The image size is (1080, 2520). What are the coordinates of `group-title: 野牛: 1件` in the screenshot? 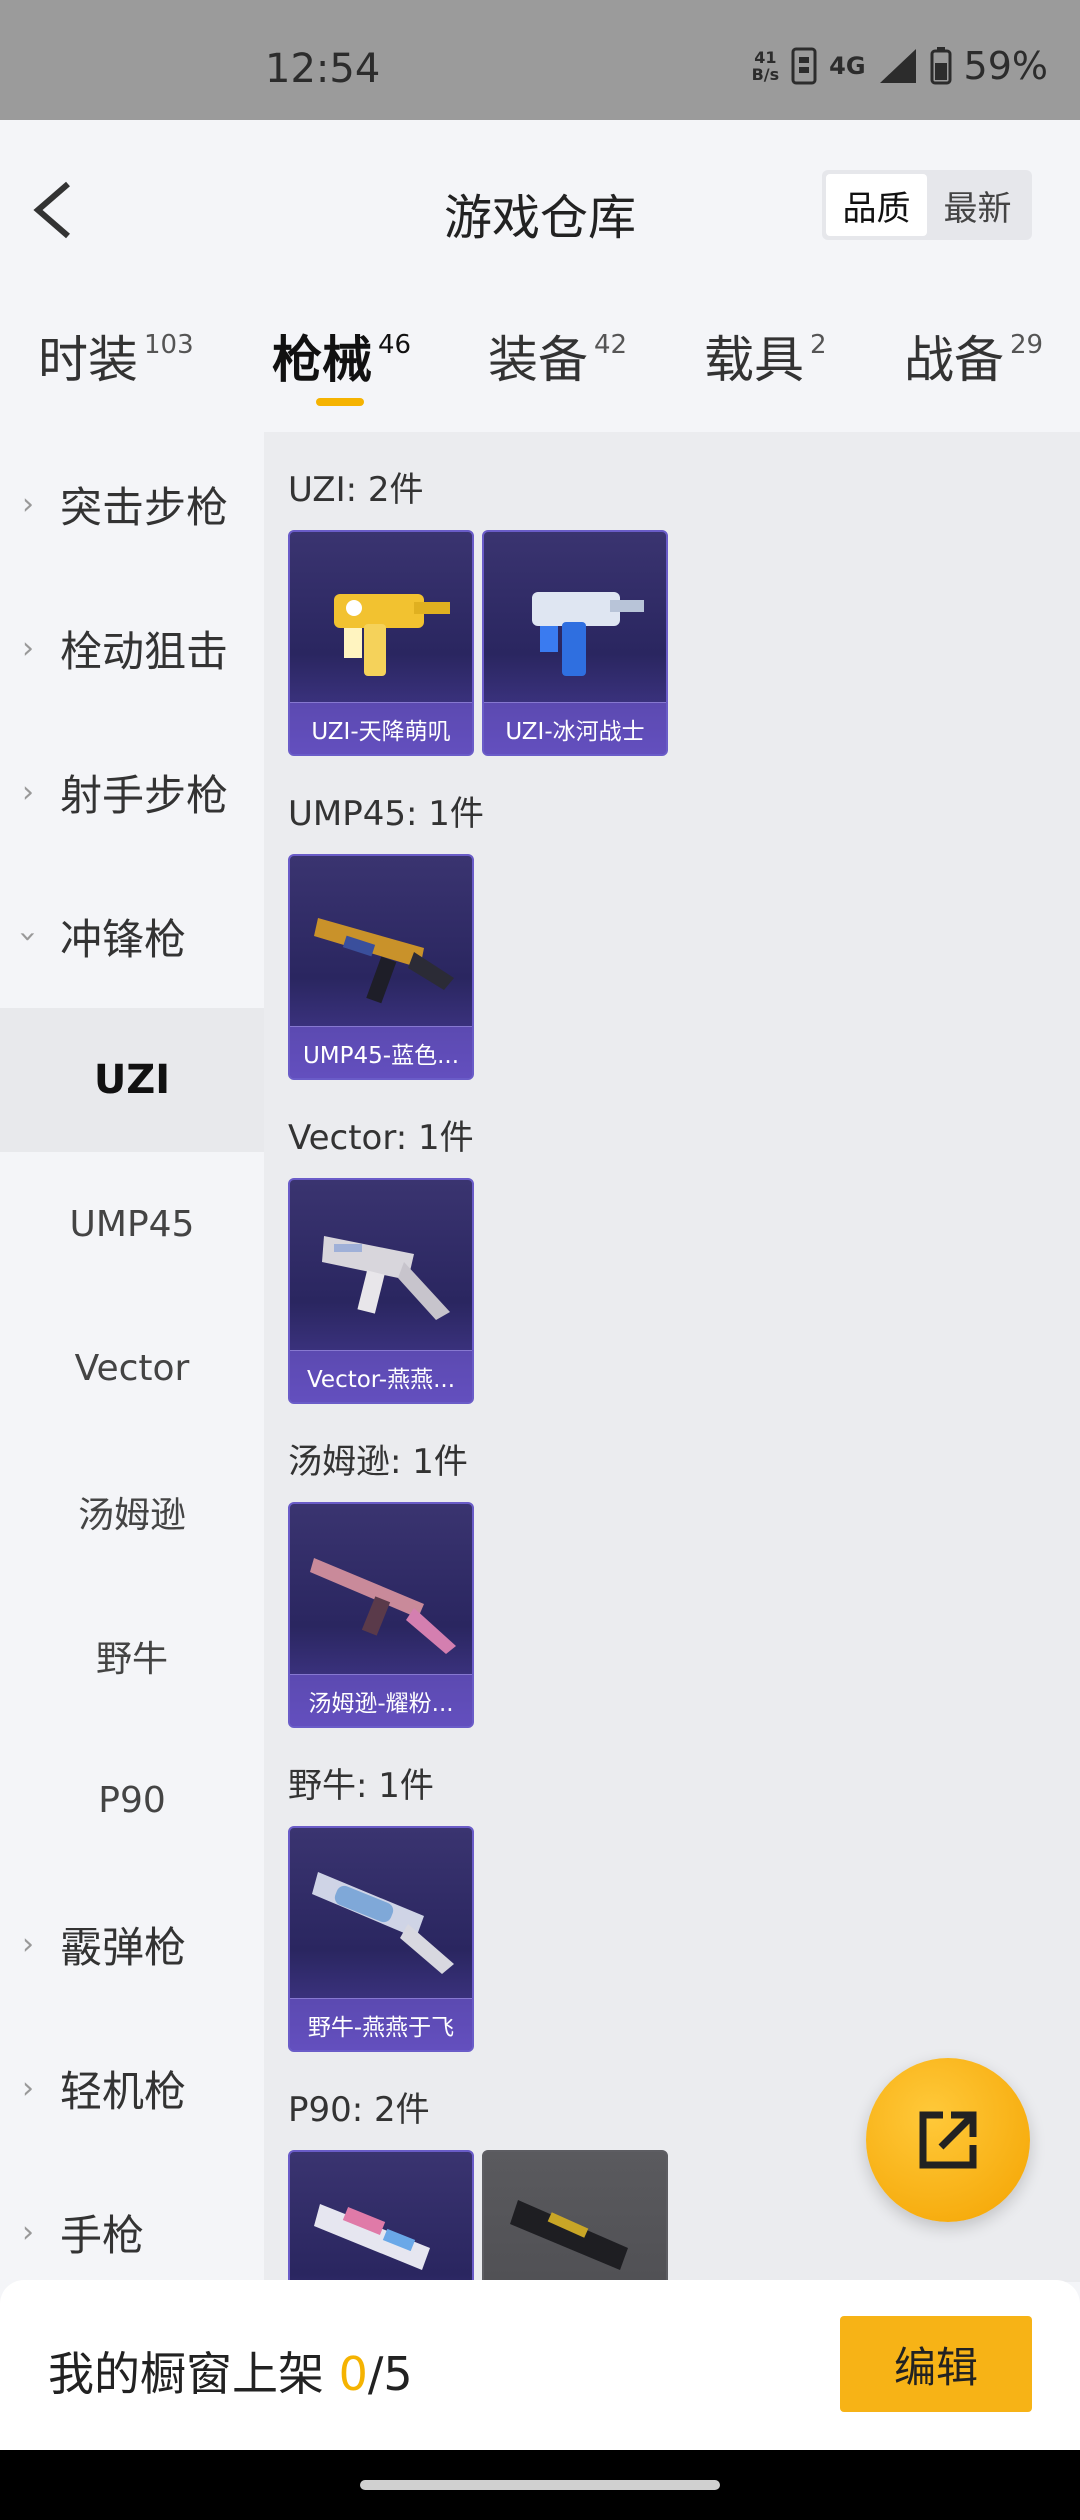 It's located at (361, 1786).